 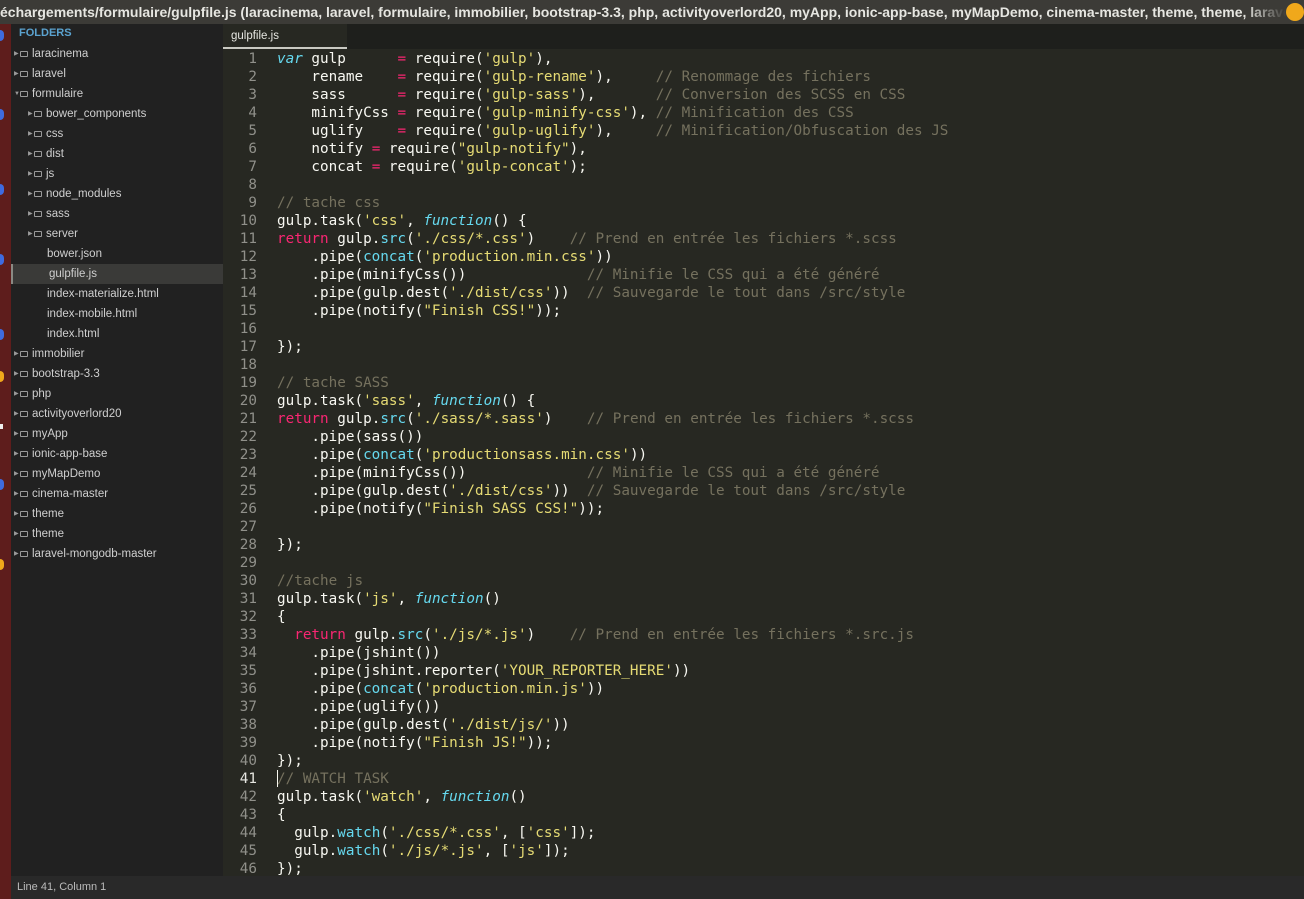 What do you see at coordinates (248, 293) in the screenshot?
I see `line-number: 14` at bounding box center [248, 293].